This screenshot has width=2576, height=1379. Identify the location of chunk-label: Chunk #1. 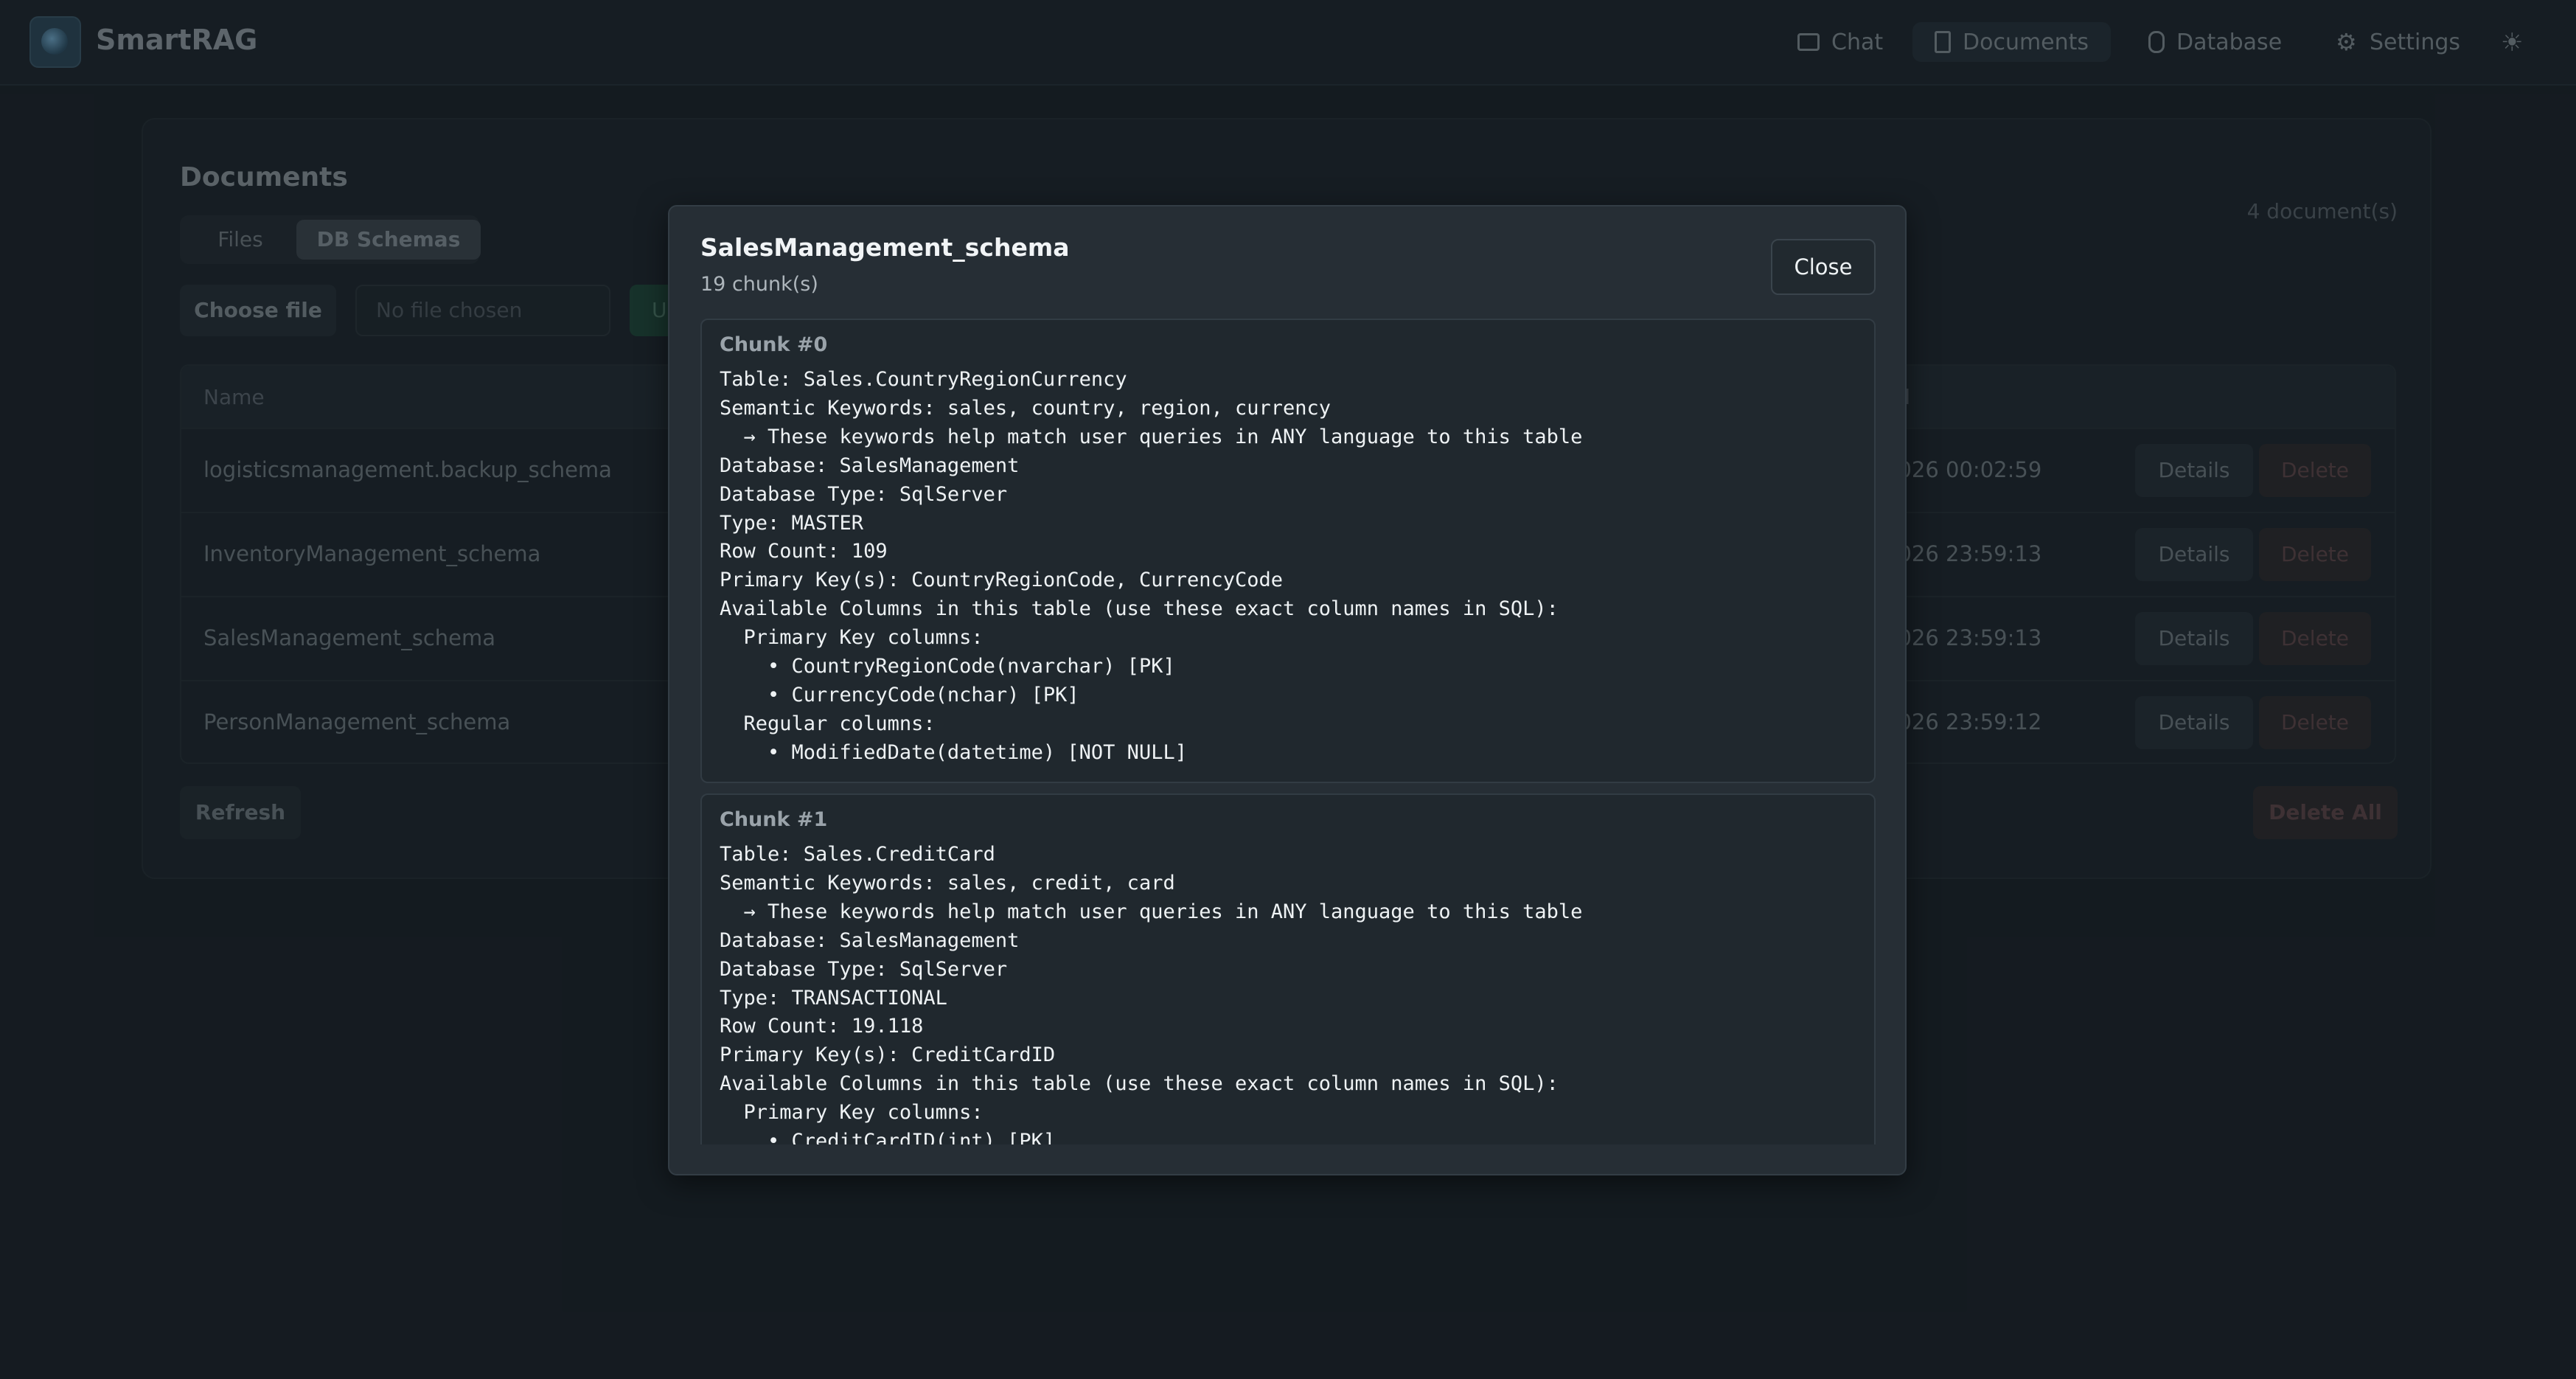
(774, 819).